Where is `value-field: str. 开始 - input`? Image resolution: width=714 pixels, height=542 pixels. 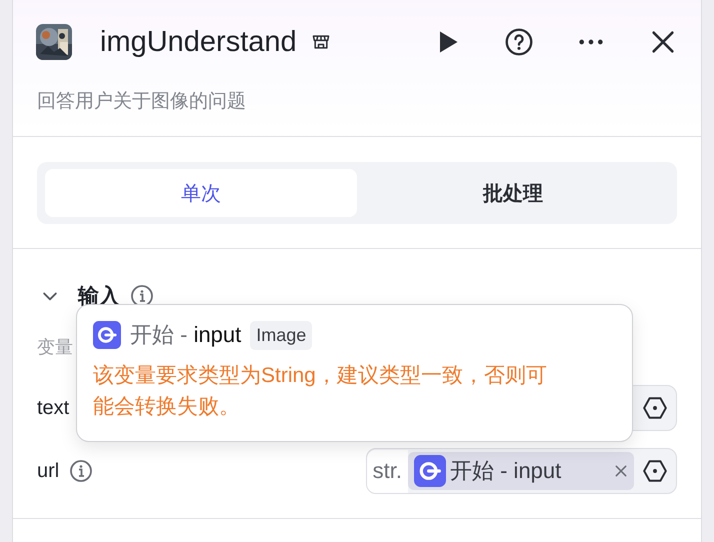 value-field: str. 开始 - input is located at coordinates (521, 471).